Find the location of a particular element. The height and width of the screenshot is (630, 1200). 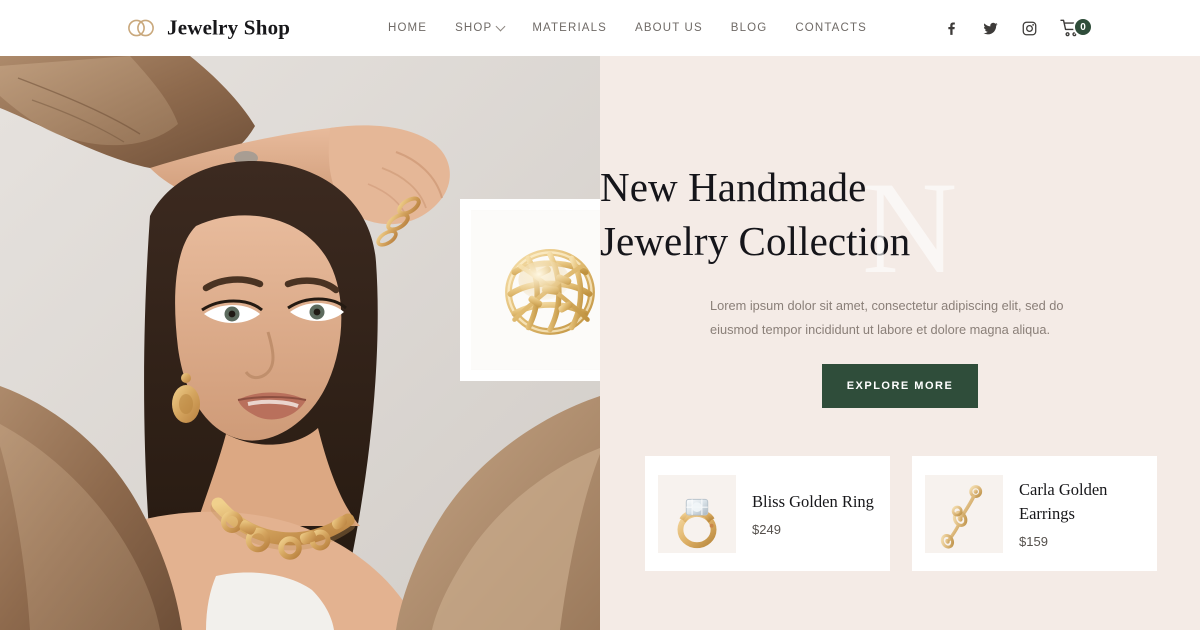

nav-item-home: HOME is located at coordinates (407, 28).